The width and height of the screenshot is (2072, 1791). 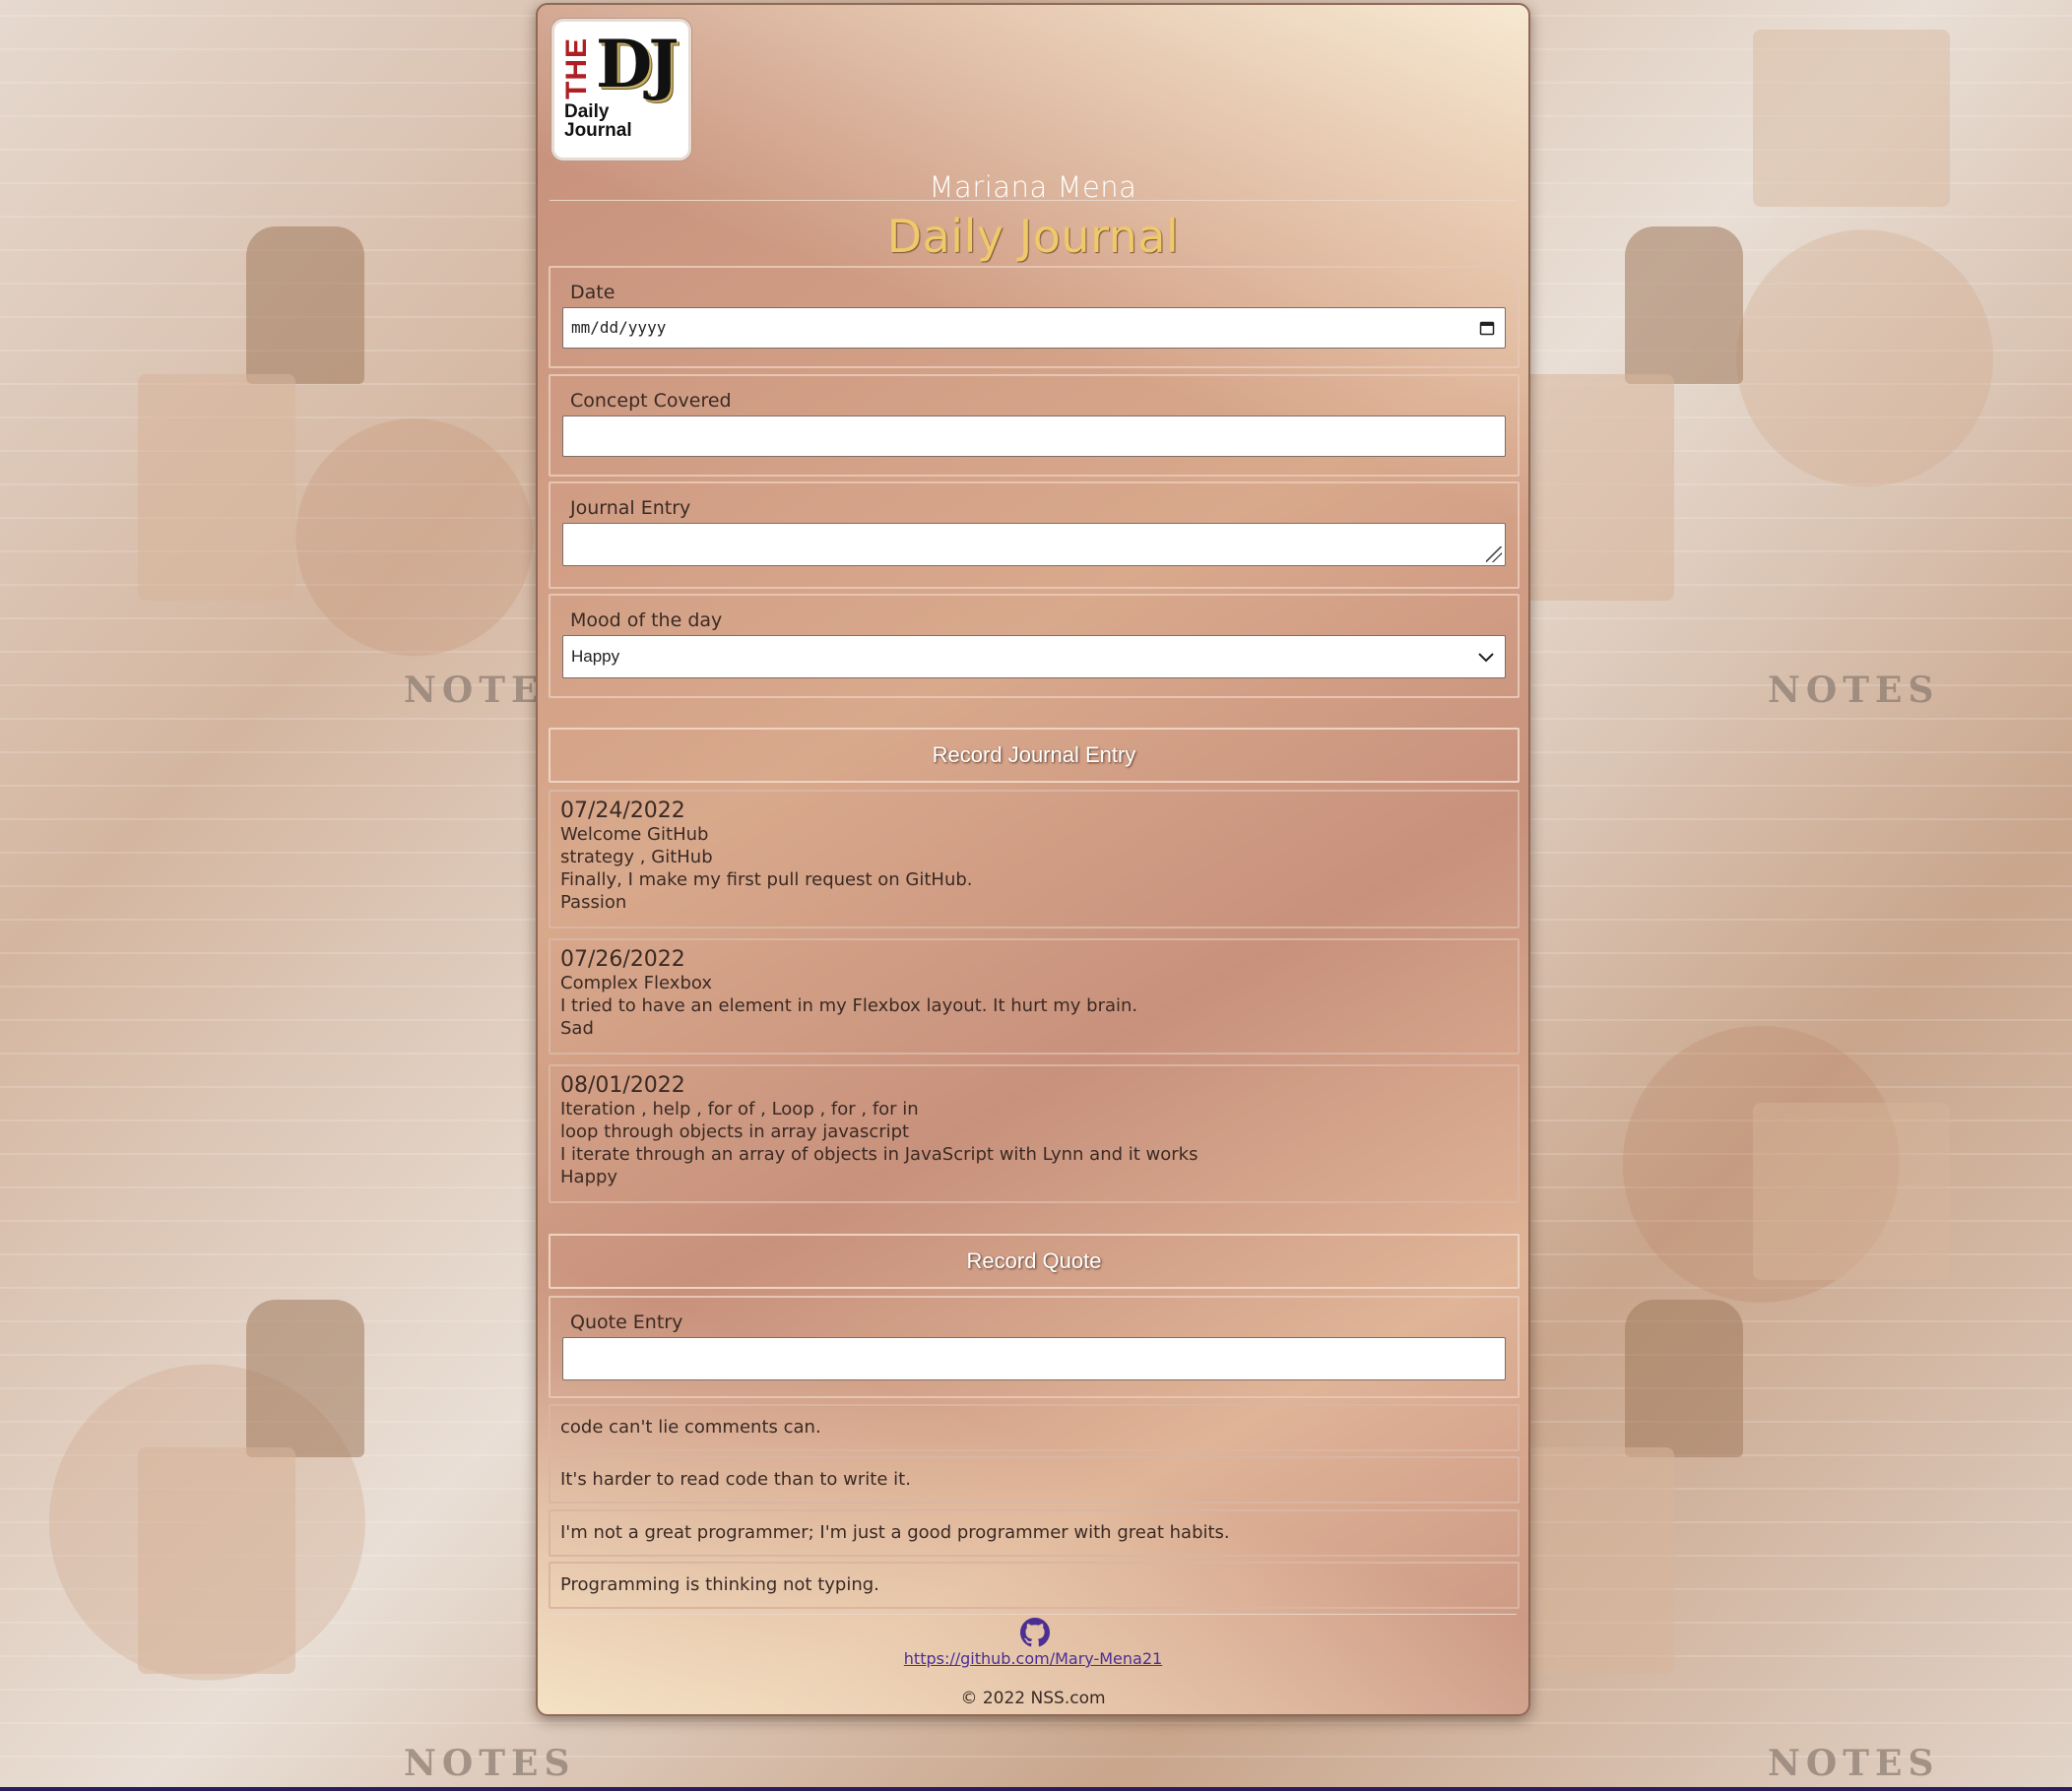 I want to click on logo-the-text: THE, so click(x=576, y=68).